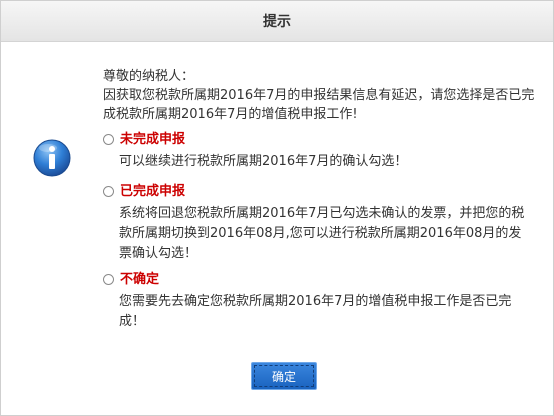 The image size is (554, 416). Describe the element at coordinates (52, 158) in the screenshot. I see `info-icon` at that location.